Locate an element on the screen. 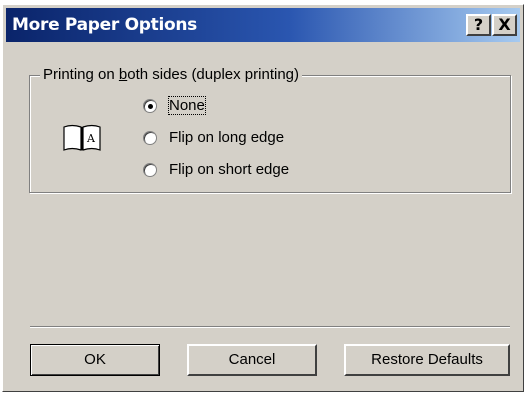 The height and width of the screenshot is (394, 526). help-button: ? is located at coordinates (478, 25).